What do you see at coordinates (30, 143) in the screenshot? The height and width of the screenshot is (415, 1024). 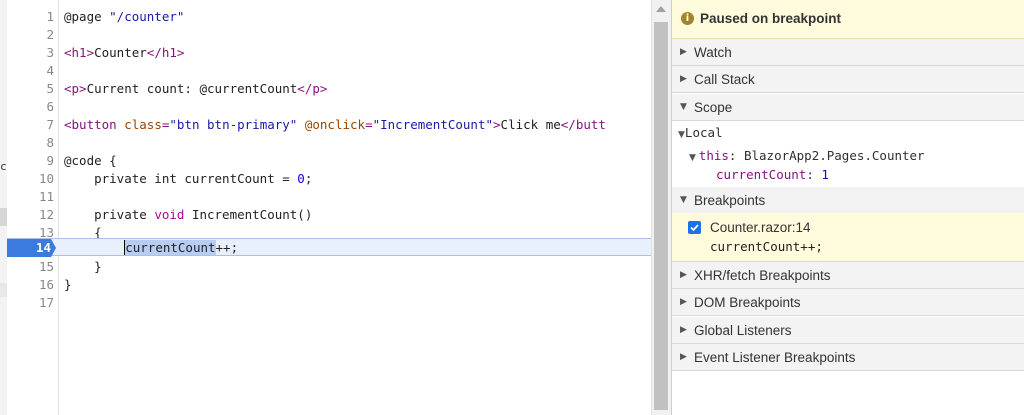 I see `line-number: 8` at bounding box center [30, 143].